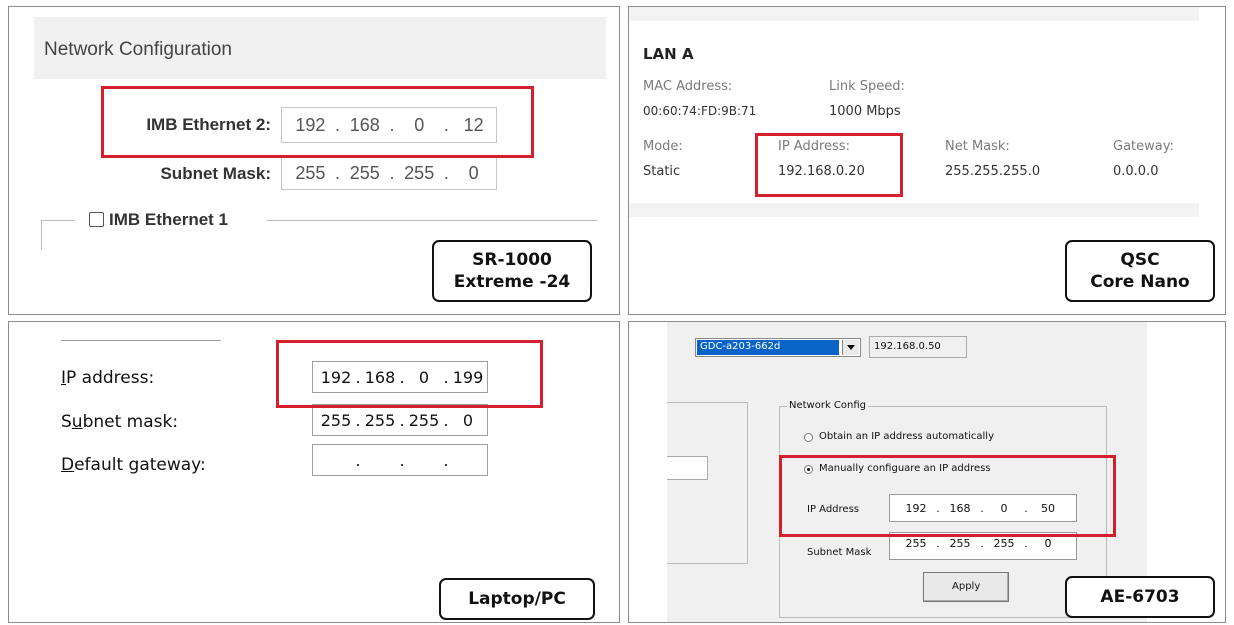 This screenshot has height=625, width=1234. What do you see at coordinates (700, 111) in the screenshot?
I see `mac-address-value: 00:60:74:FD:9B:71` at bounding box center [700, 111].